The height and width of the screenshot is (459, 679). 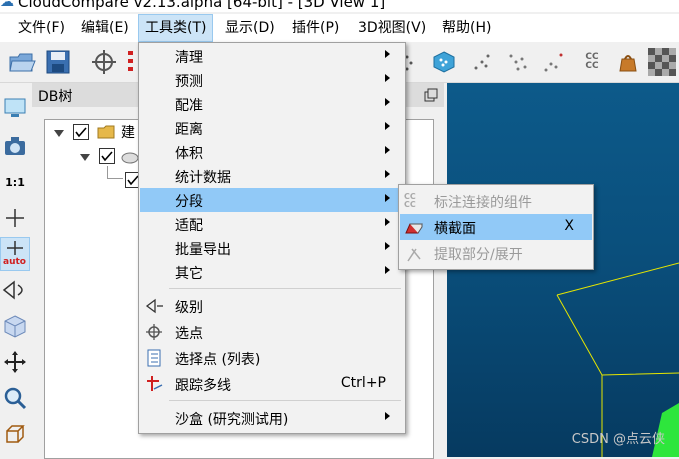 What do you see at coordinates (315, 28) in the screenshot?
I see `menu-plugins: 插件(P)` at bounding box center [315, 28].